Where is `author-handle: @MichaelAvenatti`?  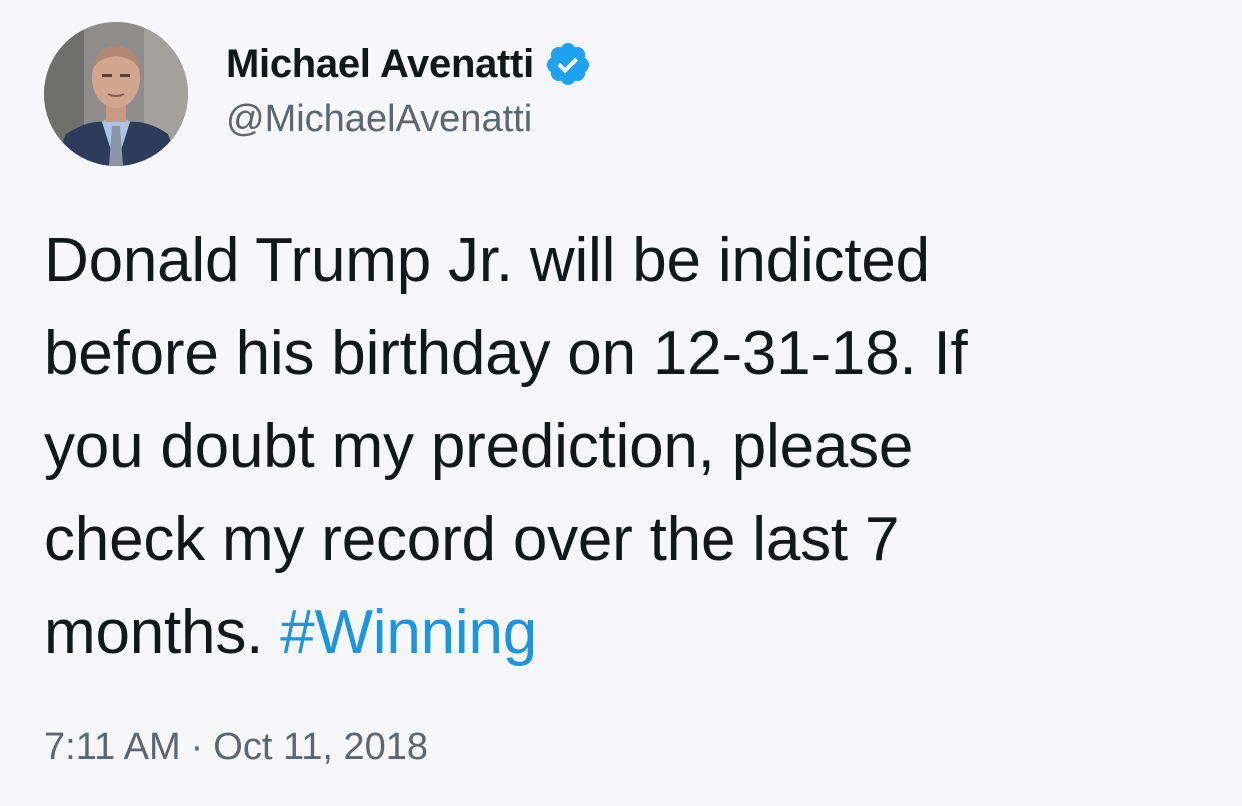 author-handle: @MichaelAvenatti is located at coordinates (379, 119).